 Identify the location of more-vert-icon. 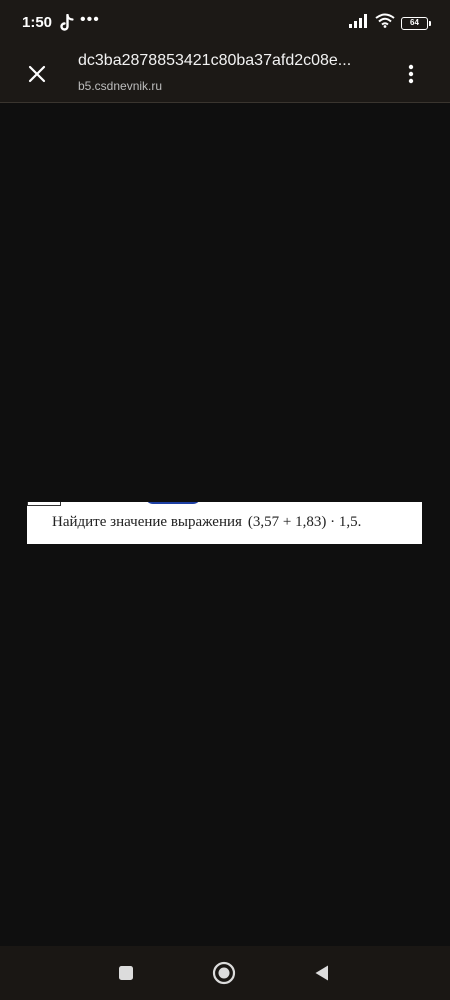
(411, 74).